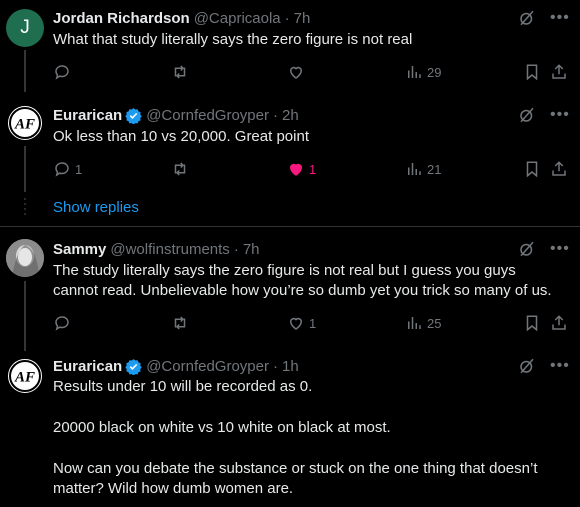 The width and height of the screenshot is (580, 507). What do you see at coordinates (237, 18) in the screenshot?
I see `handle: @Capricaola` at bounding box center [237, 18].